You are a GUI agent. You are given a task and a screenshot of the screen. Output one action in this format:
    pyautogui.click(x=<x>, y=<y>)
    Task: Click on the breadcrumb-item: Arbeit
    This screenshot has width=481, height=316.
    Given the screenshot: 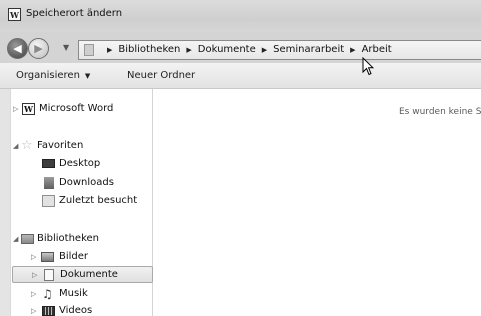 What is the action you would take?
    pyautogui.click(x=377, y=49)
    